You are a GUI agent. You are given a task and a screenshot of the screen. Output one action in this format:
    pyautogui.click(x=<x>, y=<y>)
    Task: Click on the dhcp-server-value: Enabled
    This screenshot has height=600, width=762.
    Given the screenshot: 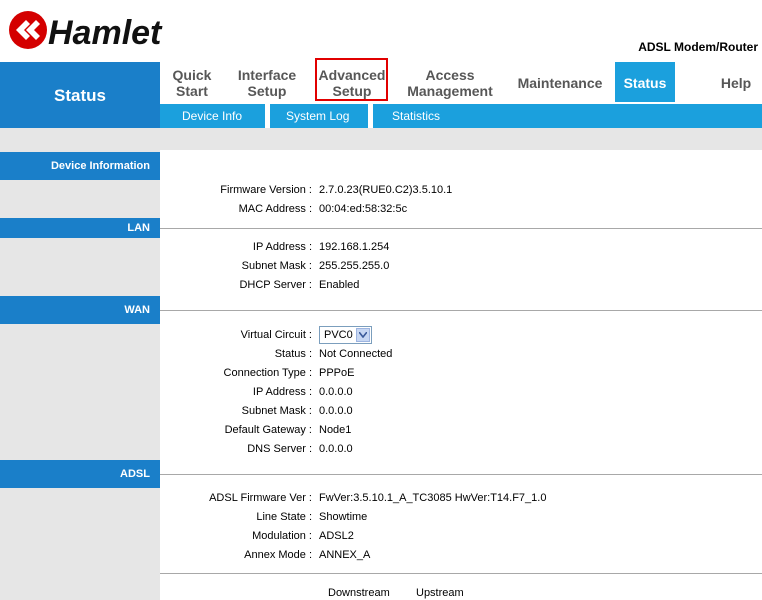 What is the action you would take?
    pyautogui.click(x=339, y=285)
    